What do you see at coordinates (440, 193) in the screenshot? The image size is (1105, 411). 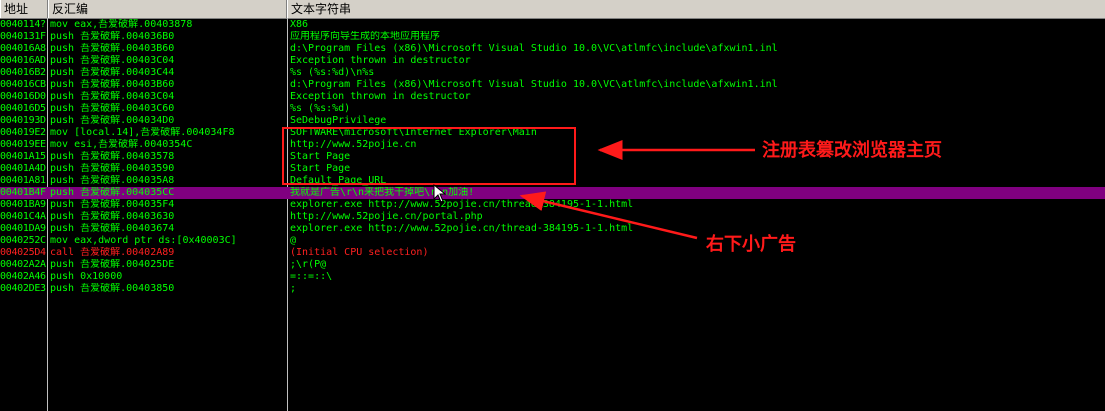 I see `mouse-cursor-icon` at bounding box center [440, 193].